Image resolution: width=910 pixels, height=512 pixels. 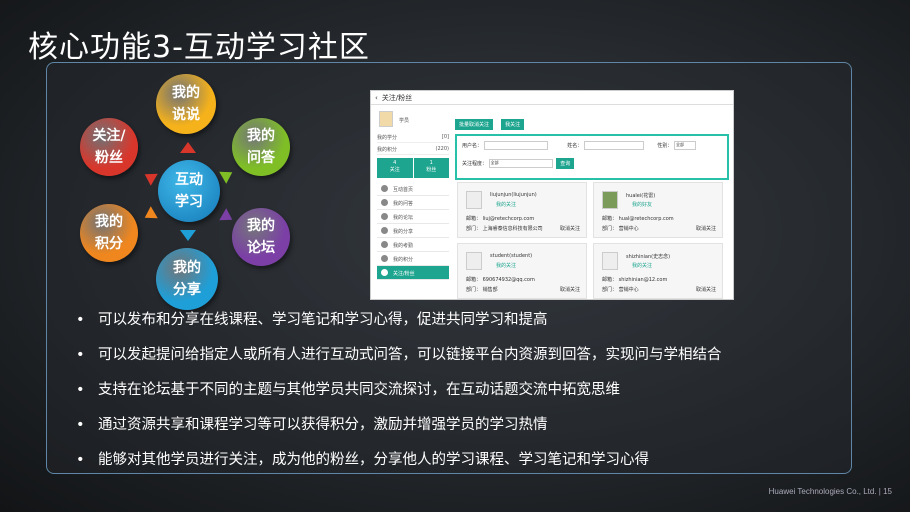 What do you see at coordinates (413, 120) in the screenshot?
I see `user-block: 学员` at bounding box center [413, 120].